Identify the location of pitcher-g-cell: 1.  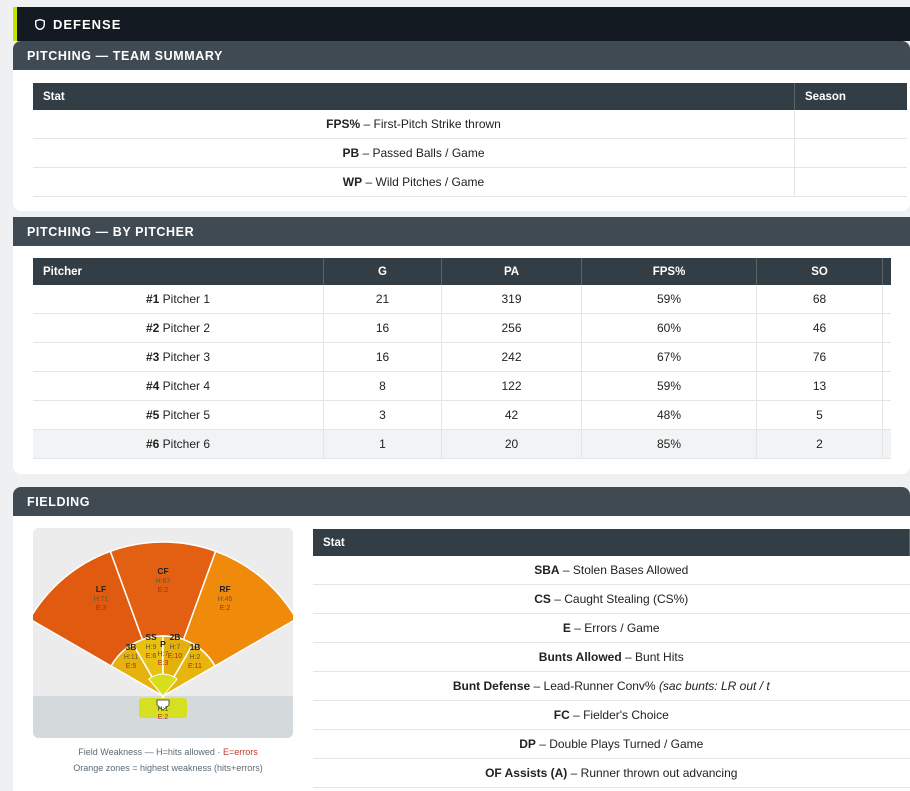
(382, 444).